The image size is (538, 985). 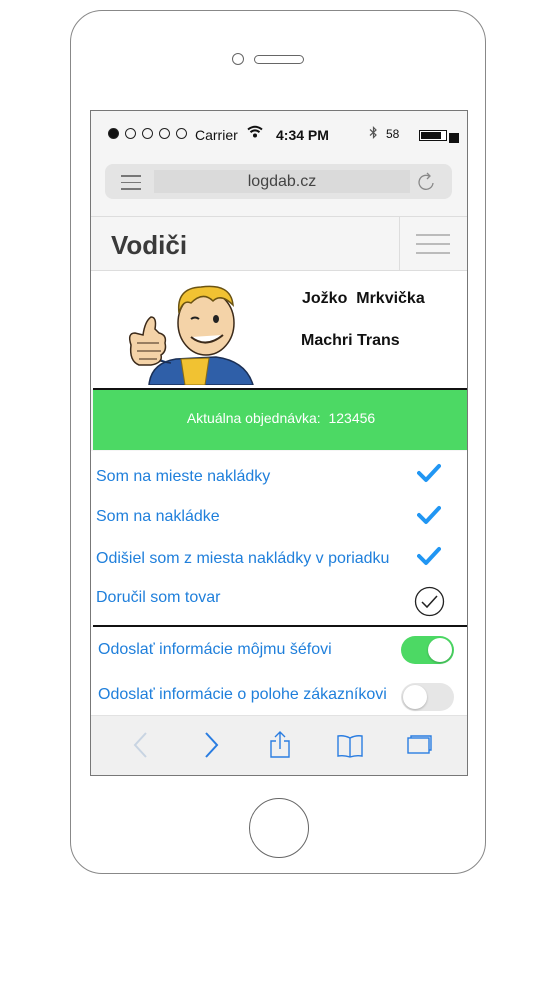 I want to click on front-camera, so click(x=238, y=59).